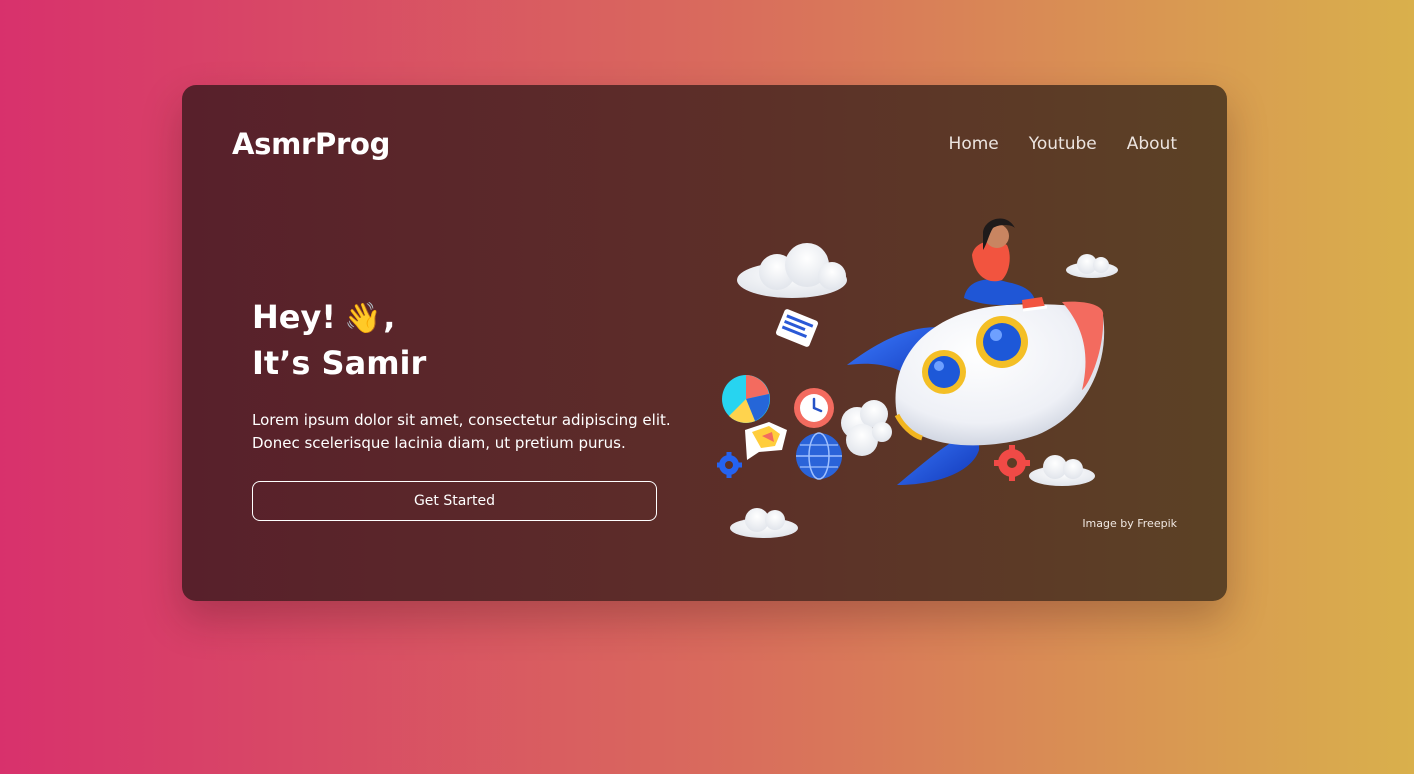  What do you see at coordinates (974, 144) in the screenshot?
I see `nav-link-home: Home` at bounding box center [974, 144].